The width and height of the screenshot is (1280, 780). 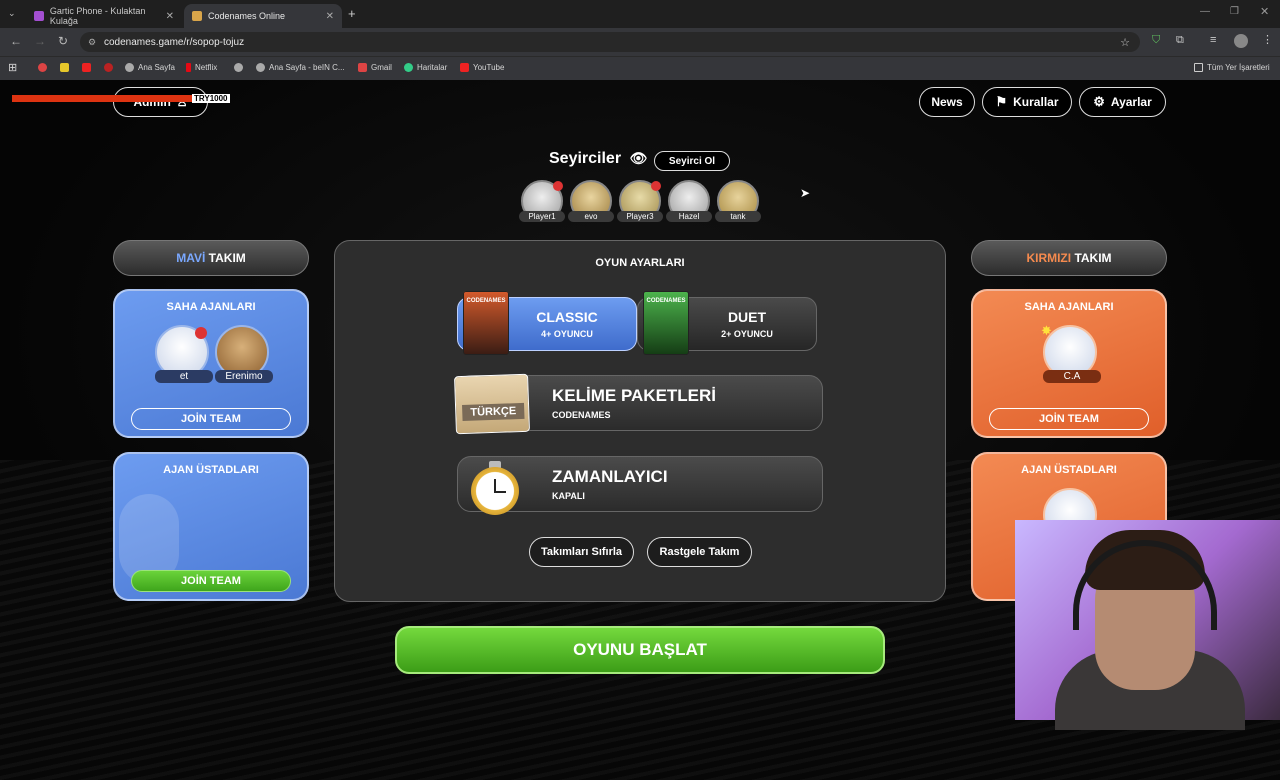 What do you see at coordinates (39, 16) in the screenshot?
I see `gartic-favicon-icon` at bounding box center [39, 16].